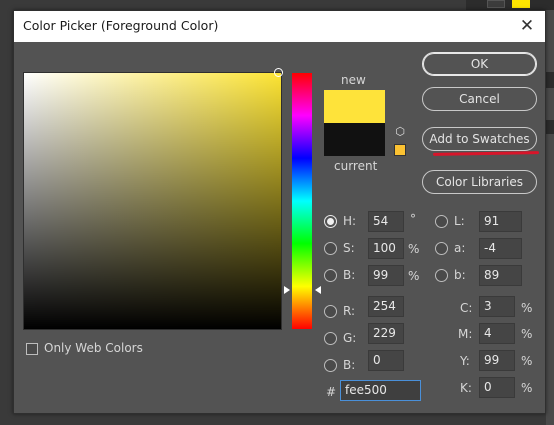 Image resolution: width=554 pixels, height=425 pixels. What do you see at coordinates (521, 4) in the screenshot?
I see `background-swatch-yellow` at bounding box center [521, 4].